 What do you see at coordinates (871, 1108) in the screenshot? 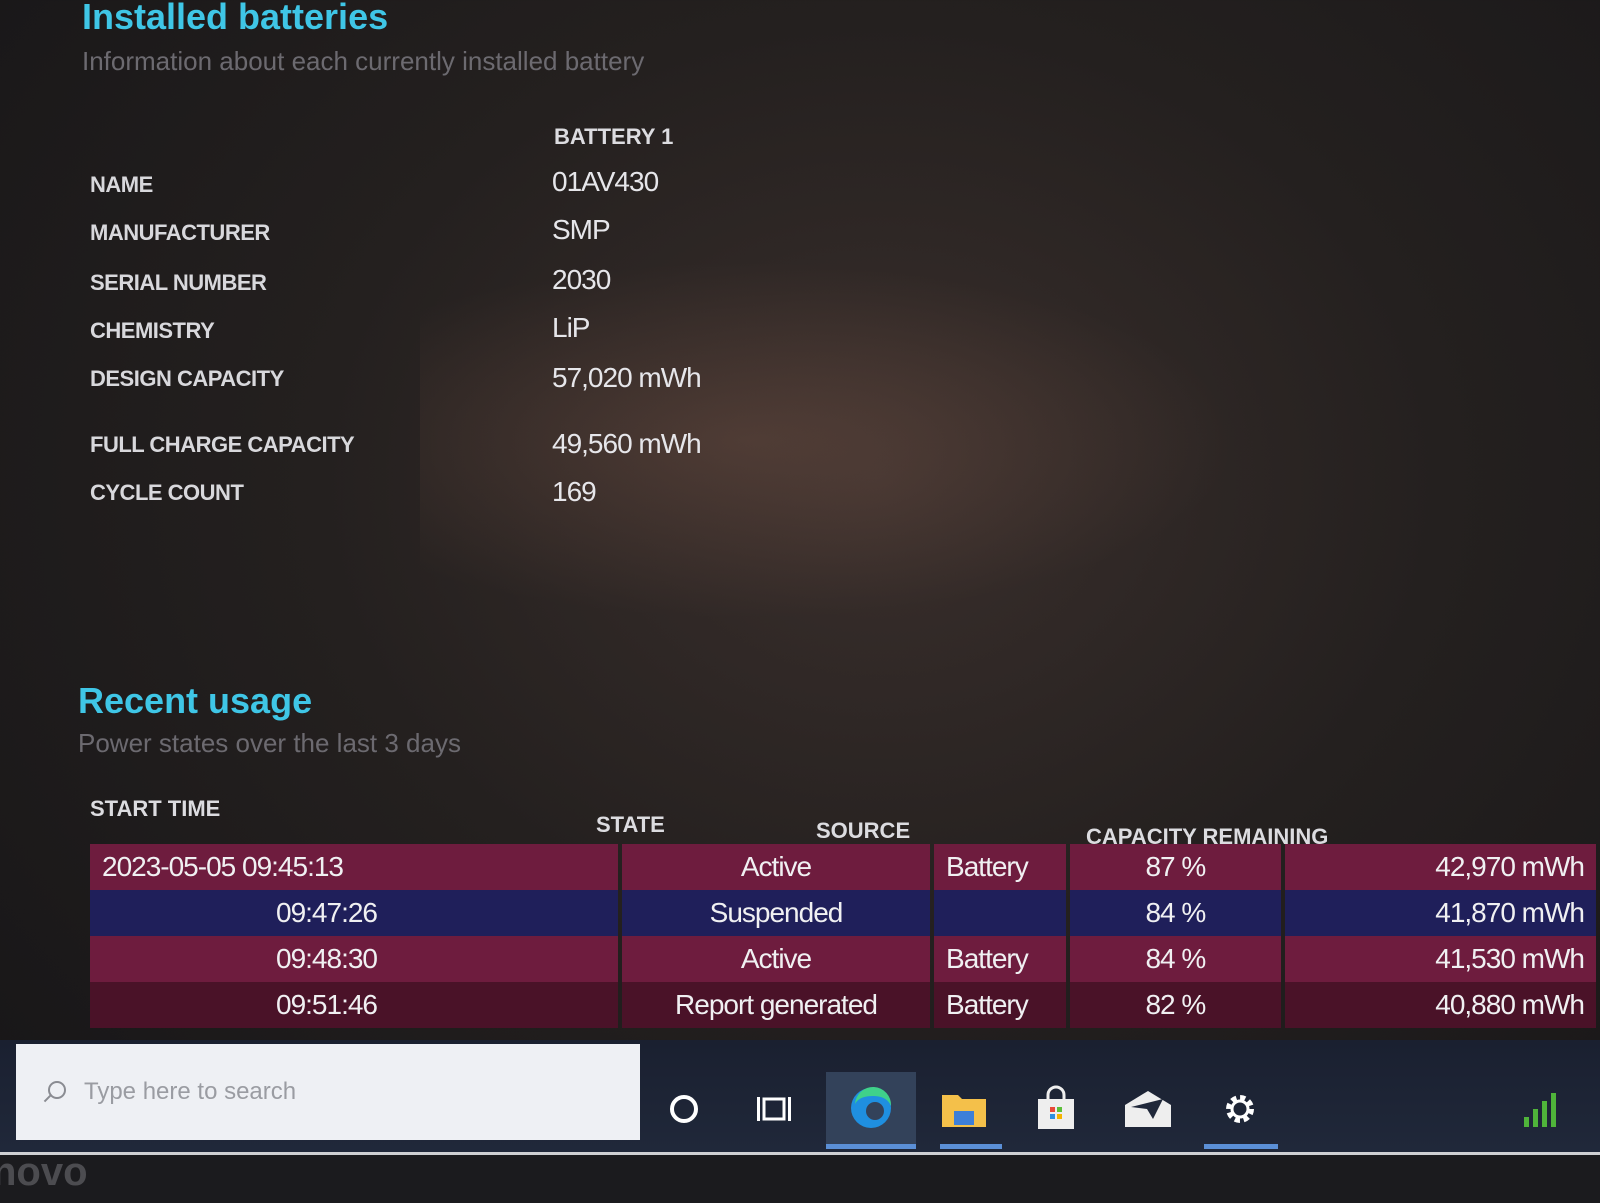
I see `edge-icon` at bounding box center [871, 1108].